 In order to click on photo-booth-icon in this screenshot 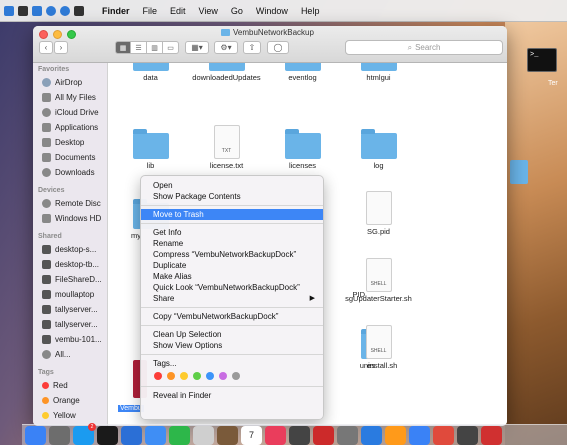, I will do `click(299, 435)`.